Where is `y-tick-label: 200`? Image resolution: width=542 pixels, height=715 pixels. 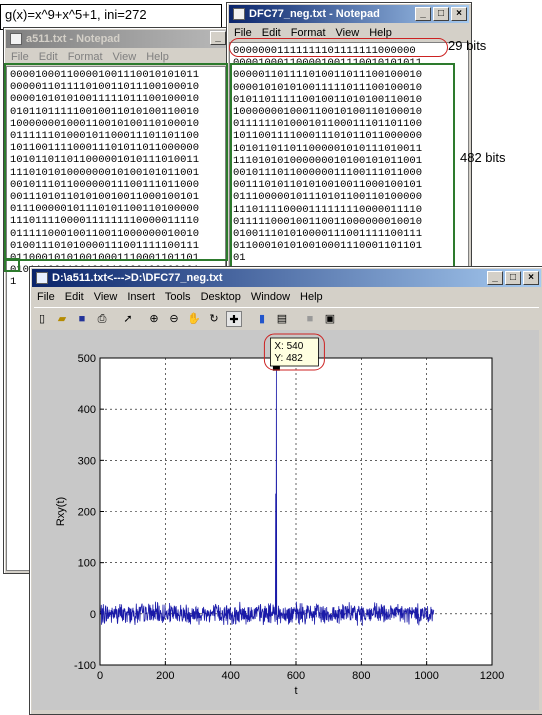 y-tick-label: 200 is located at coordinates (87, 513).